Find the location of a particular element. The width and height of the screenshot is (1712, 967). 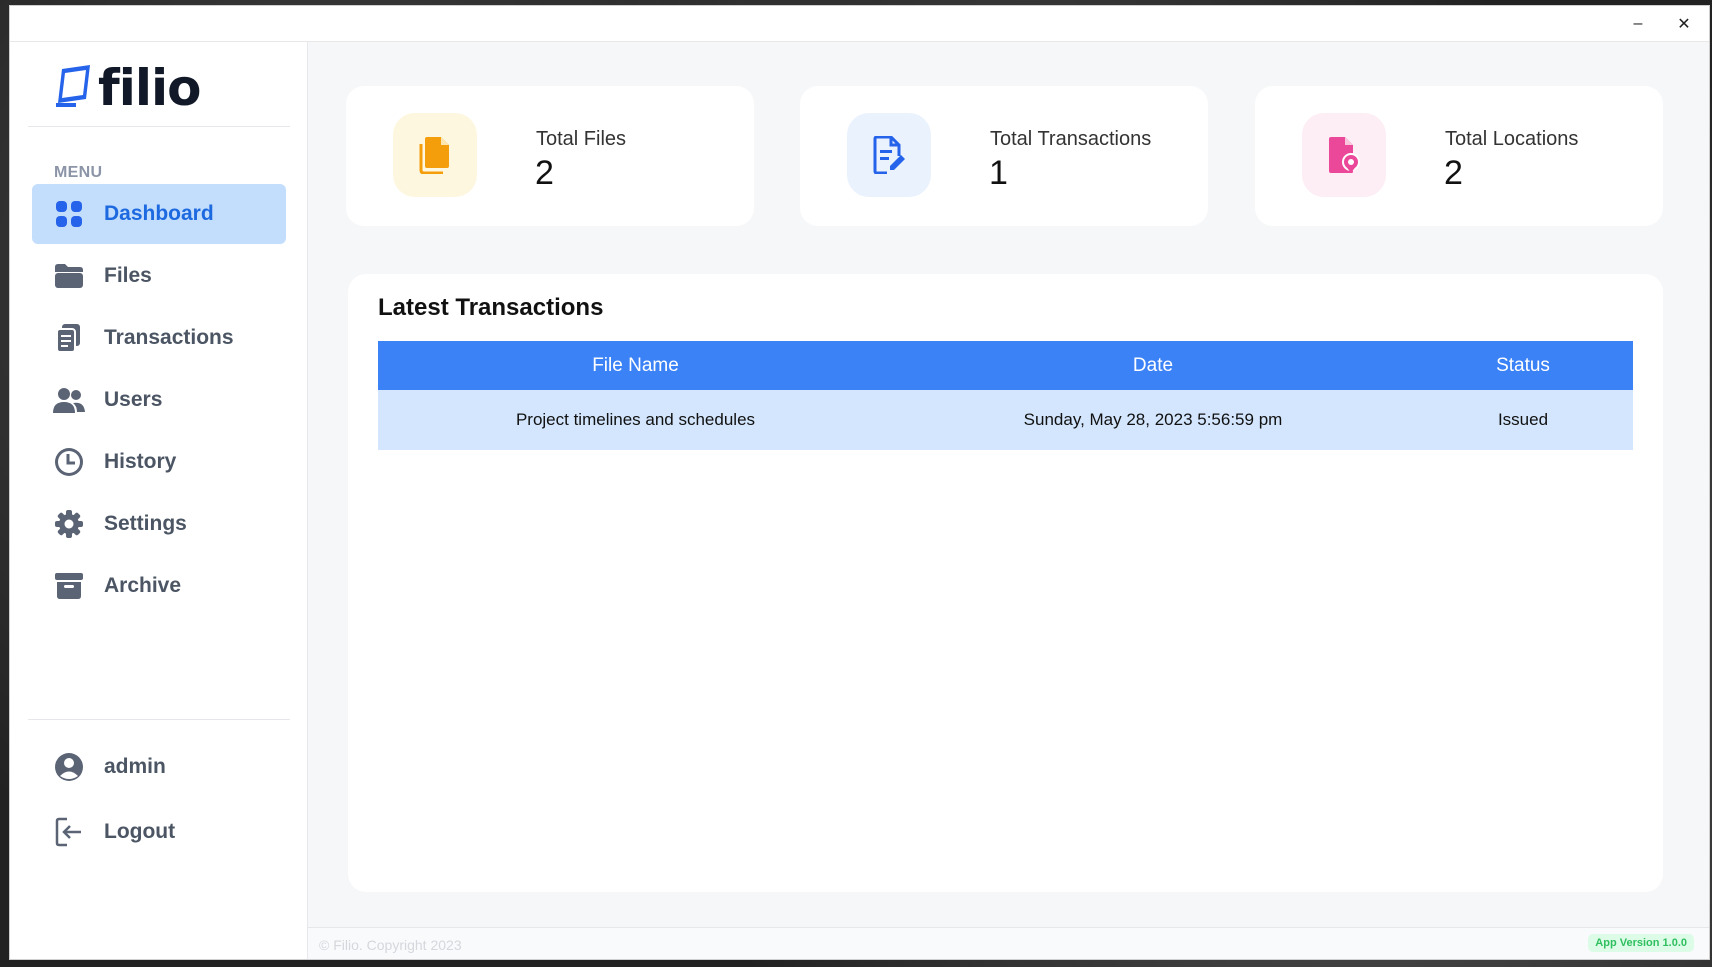

user-profile: admin is located at coordinates (159, 767).